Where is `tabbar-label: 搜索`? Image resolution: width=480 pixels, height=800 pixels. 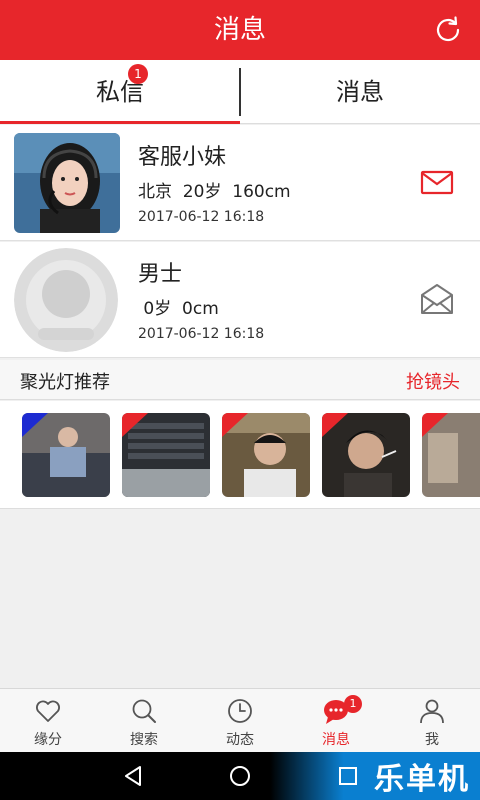
tabbar-label: 搜索 is located at coordinates (144, 740).